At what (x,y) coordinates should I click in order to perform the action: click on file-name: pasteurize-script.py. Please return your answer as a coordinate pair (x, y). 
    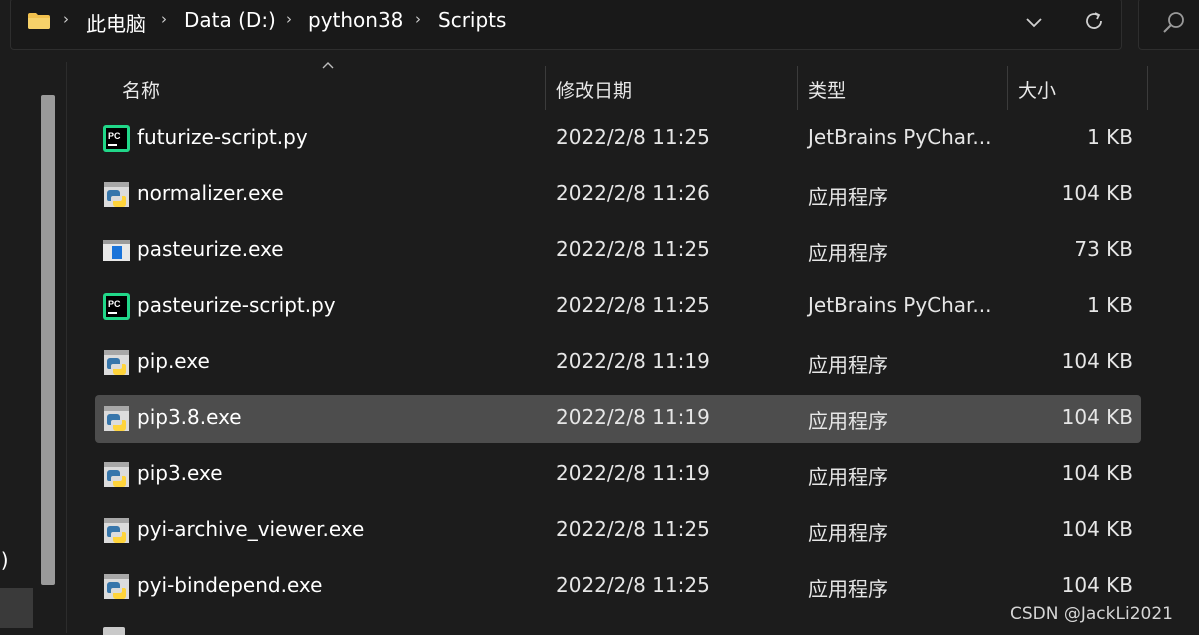
    Looking at the image, I should click on (236, 305).